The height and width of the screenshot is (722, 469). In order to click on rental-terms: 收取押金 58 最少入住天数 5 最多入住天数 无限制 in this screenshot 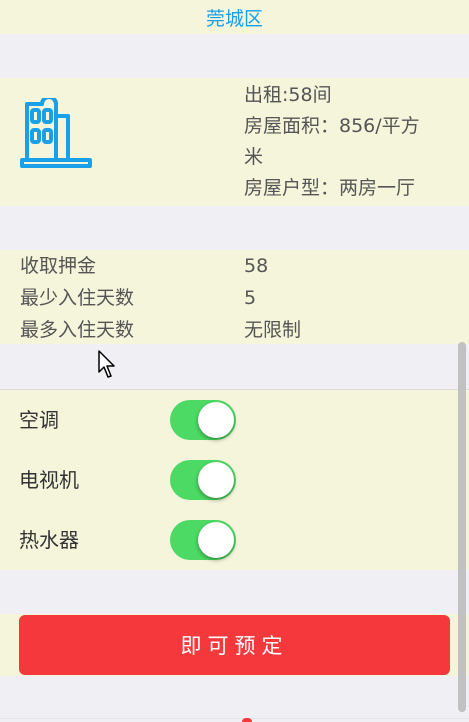, I will do `click(234, 297)`.